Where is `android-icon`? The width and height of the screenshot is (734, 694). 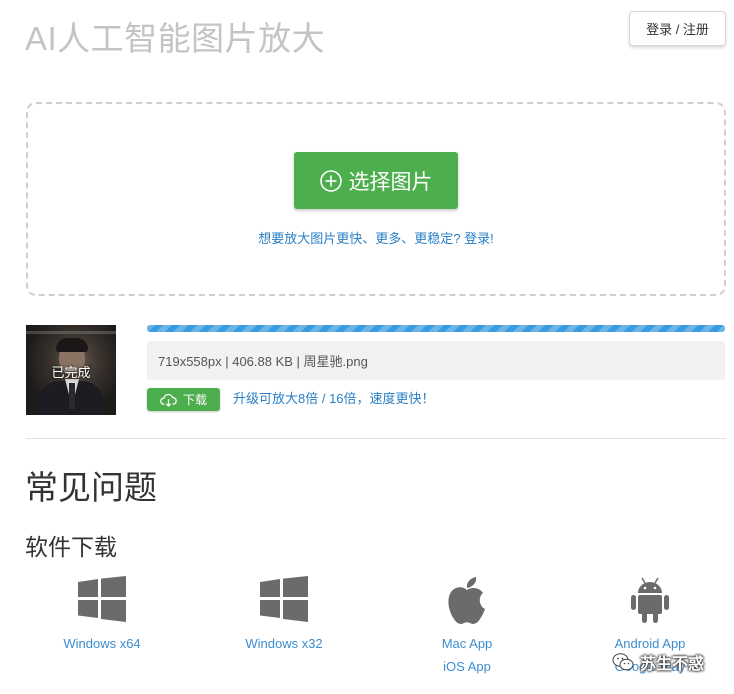 android-icon is located at coordinates (650, 600).